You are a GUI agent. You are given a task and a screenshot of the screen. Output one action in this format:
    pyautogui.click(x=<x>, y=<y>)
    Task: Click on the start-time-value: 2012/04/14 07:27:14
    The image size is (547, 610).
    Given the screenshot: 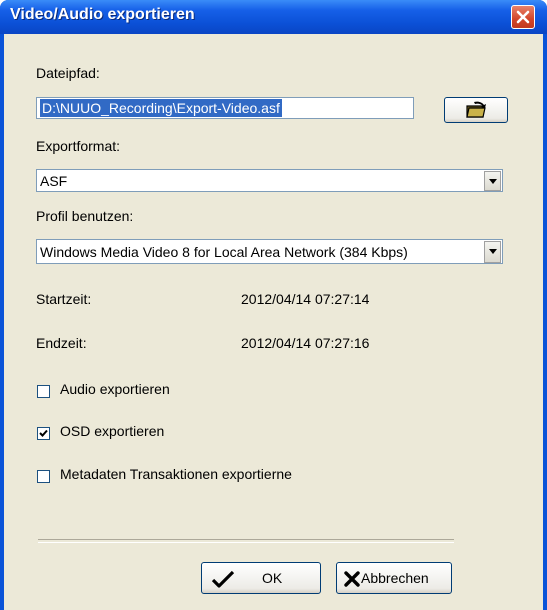 What is the action you would take?
    pyautogui.click(x=305, y=299)
    